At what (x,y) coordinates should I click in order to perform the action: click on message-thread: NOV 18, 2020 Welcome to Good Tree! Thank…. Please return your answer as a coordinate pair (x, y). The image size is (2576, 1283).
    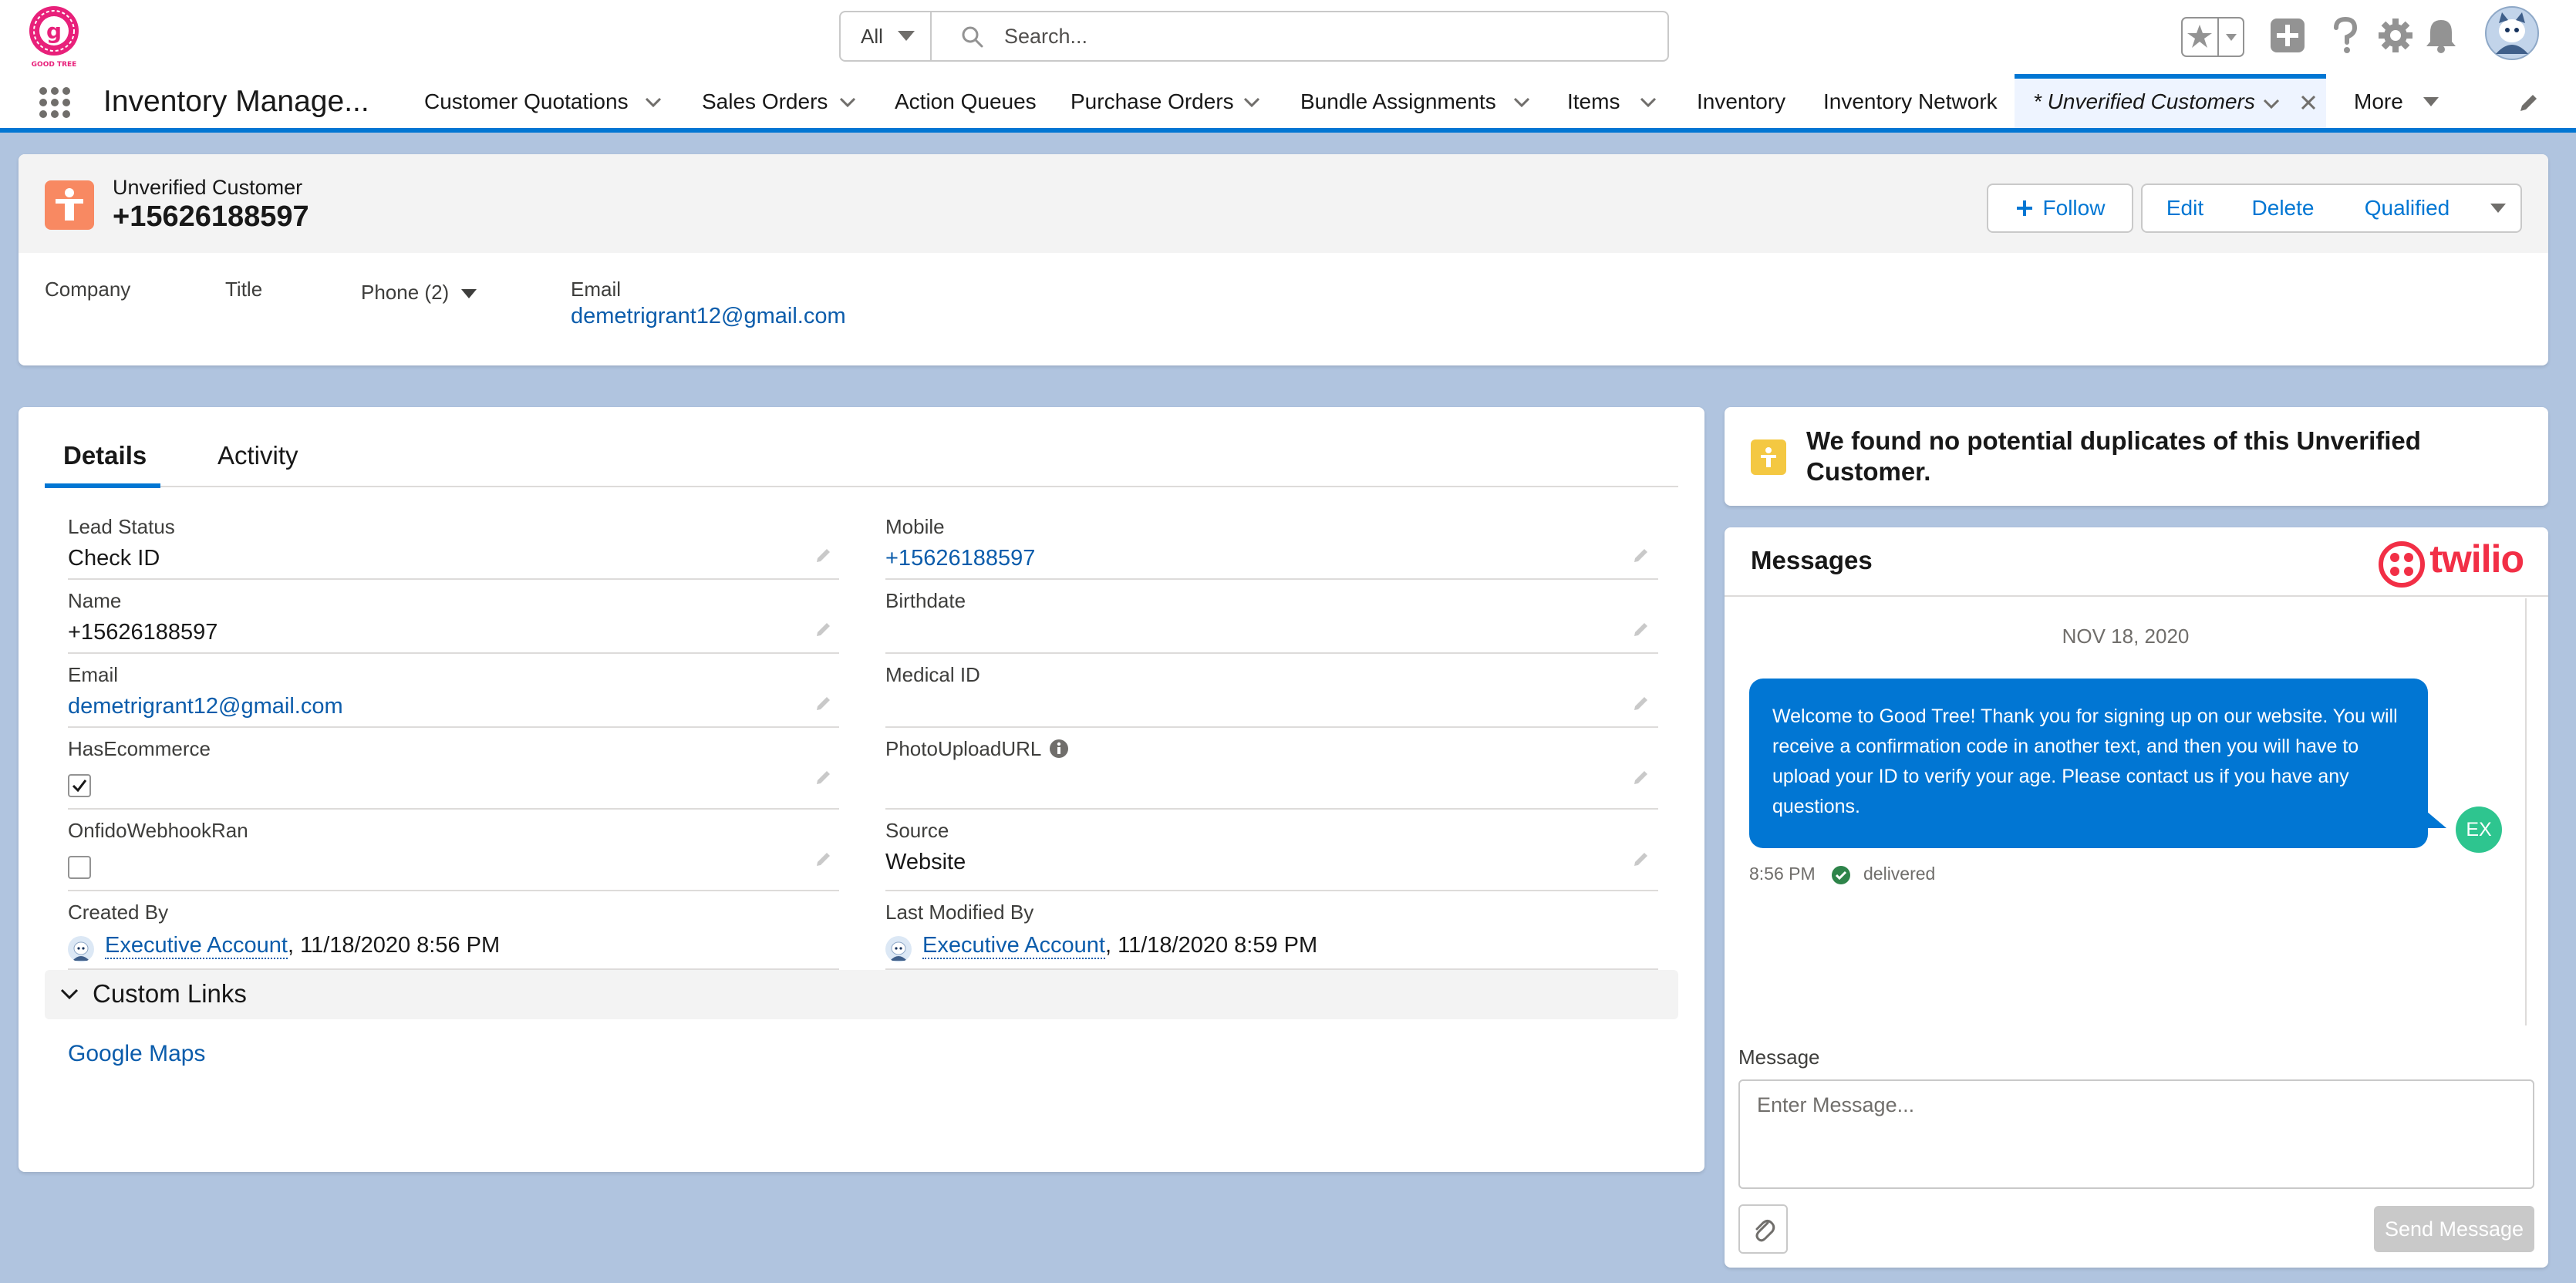
    Looking at the image, I should click on (2126, 811).